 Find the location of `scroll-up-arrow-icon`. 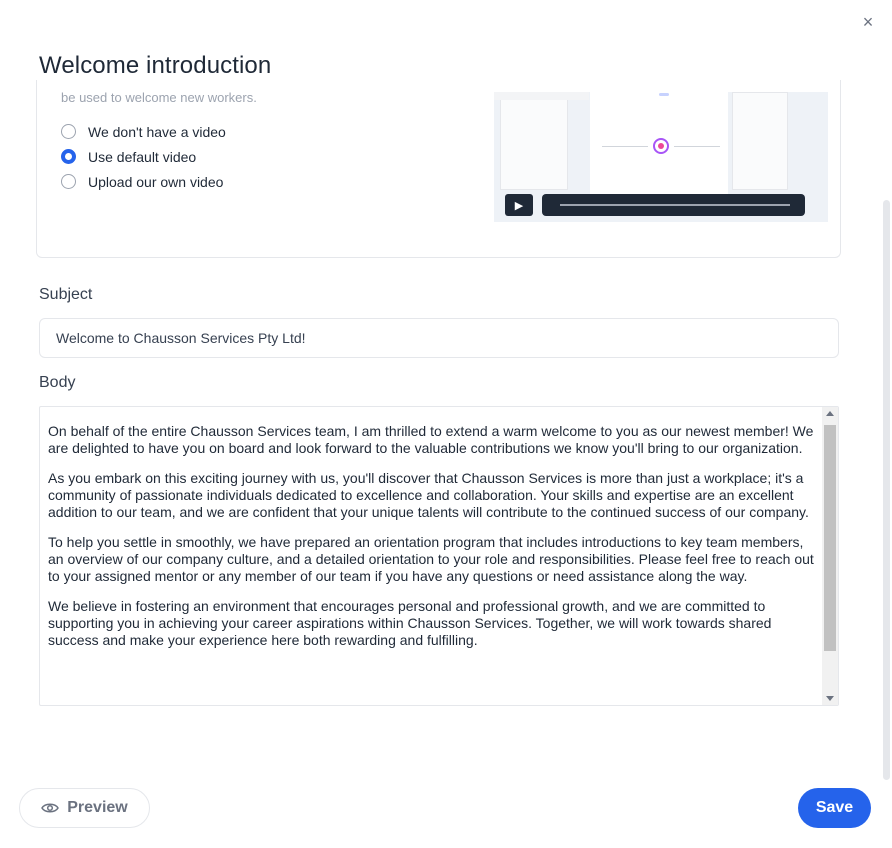

scroll-up-arrow-icon is located at coordinates (830, 413).